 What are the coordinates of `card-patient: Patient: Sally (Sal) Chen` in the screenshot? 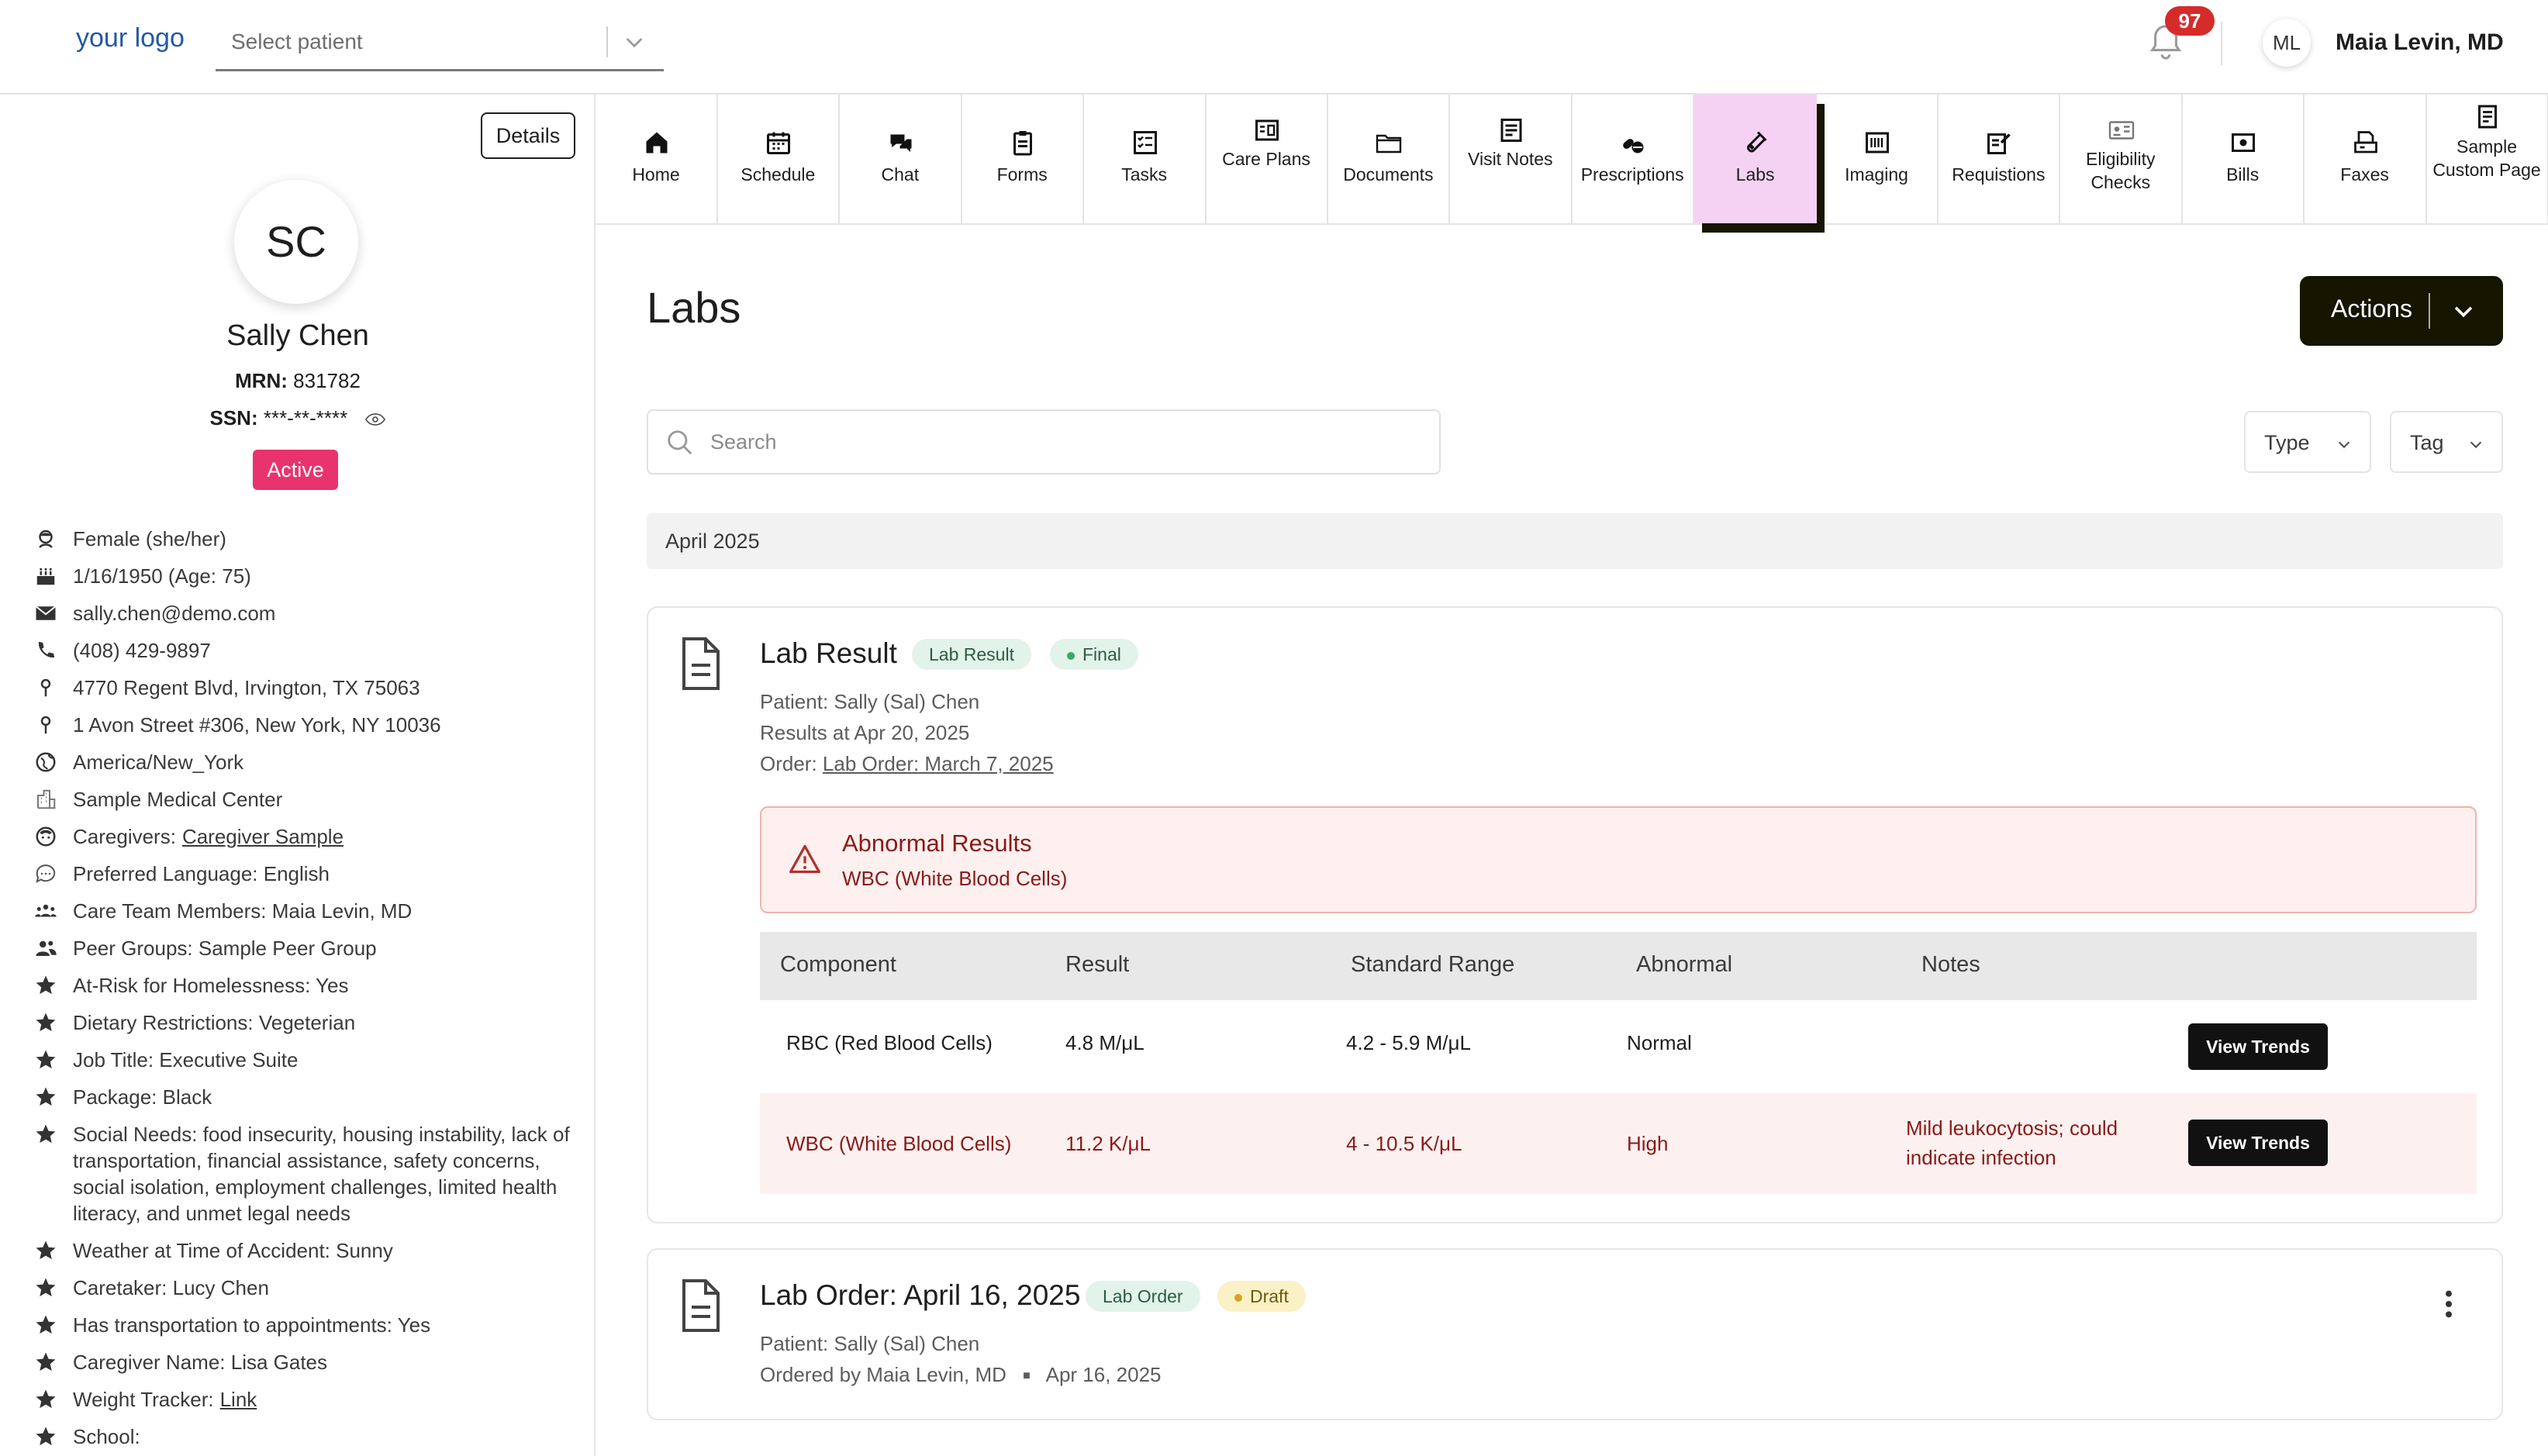 It's located at (870, 701).